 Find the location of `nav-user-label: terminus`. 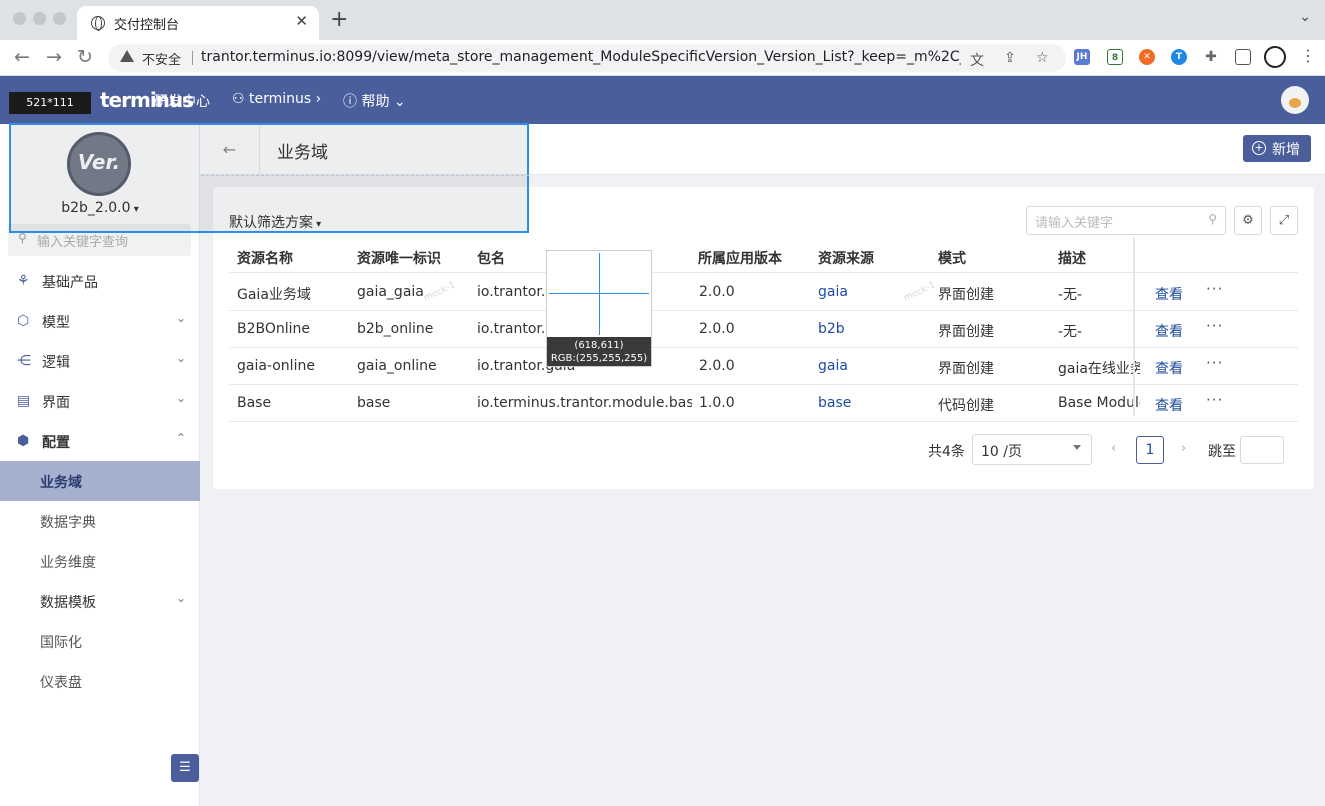

nav-user-label: terminus is located at coordinates (280, 99).